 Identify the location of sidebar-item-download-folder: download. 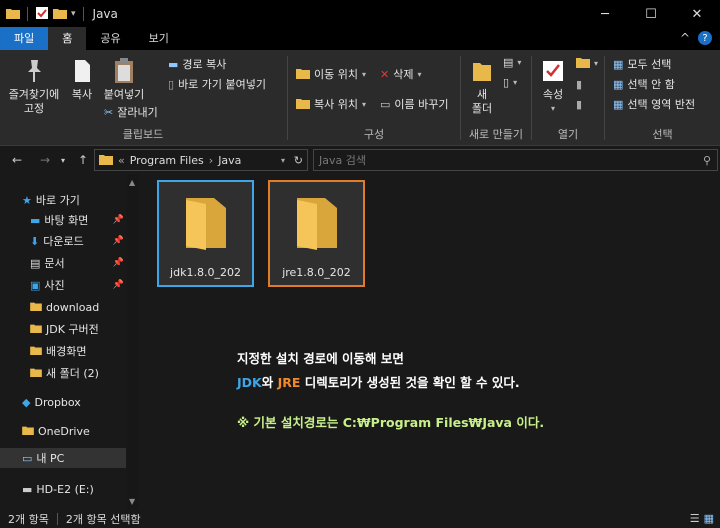
(78, 307).